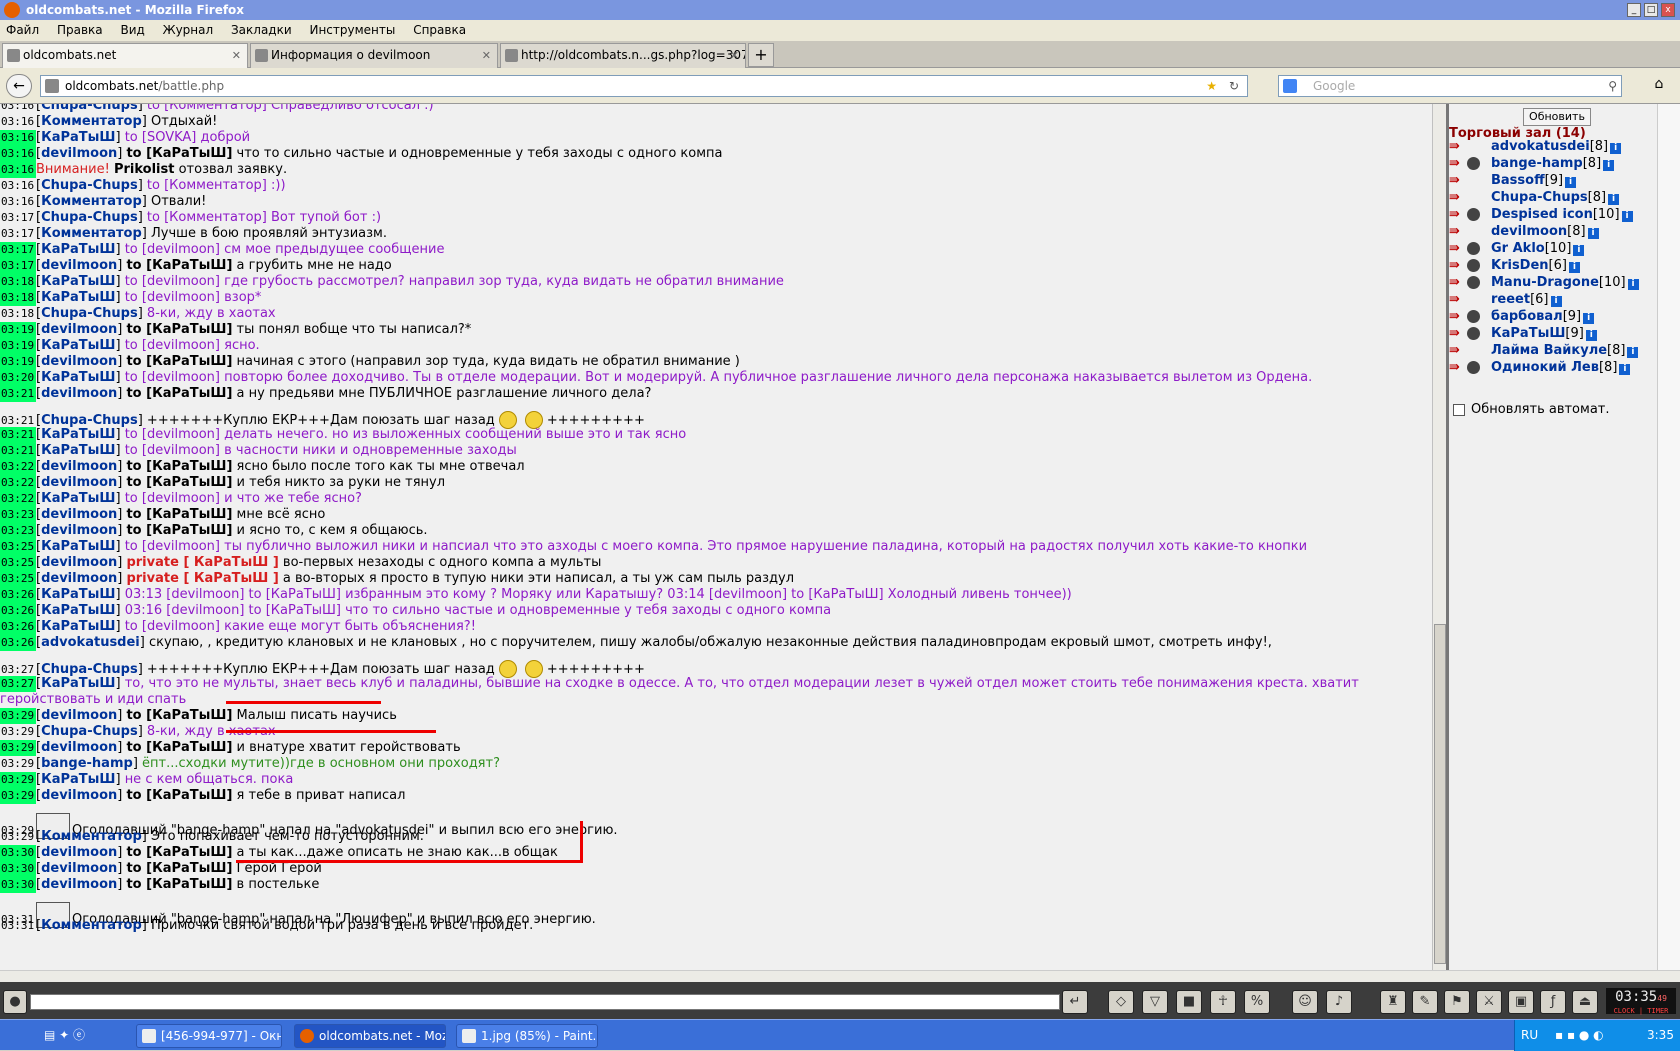 This screenshot has width=1680, height=1051. What do you see at coordinates (1524, 232) in the screenshot?
I see `player-row: ⇛ devilmoon[8] i` at bounding box center [1524, 232].